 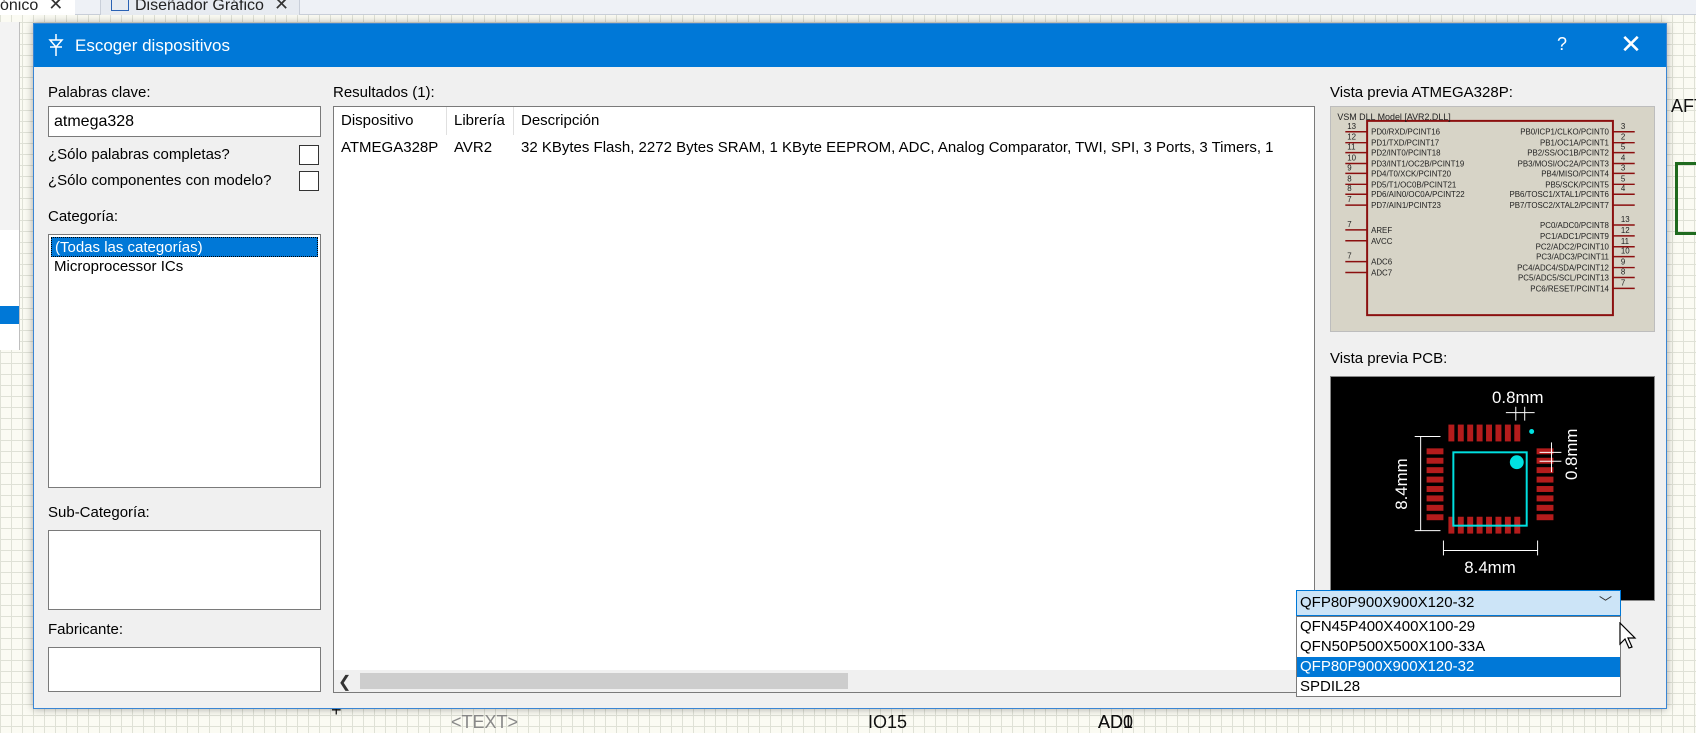 What do you see at coordinates (1458, 667) in the screenshot?
I see `package-option: QFP80P900X900X120-32` at bounding box center [1458, 667].